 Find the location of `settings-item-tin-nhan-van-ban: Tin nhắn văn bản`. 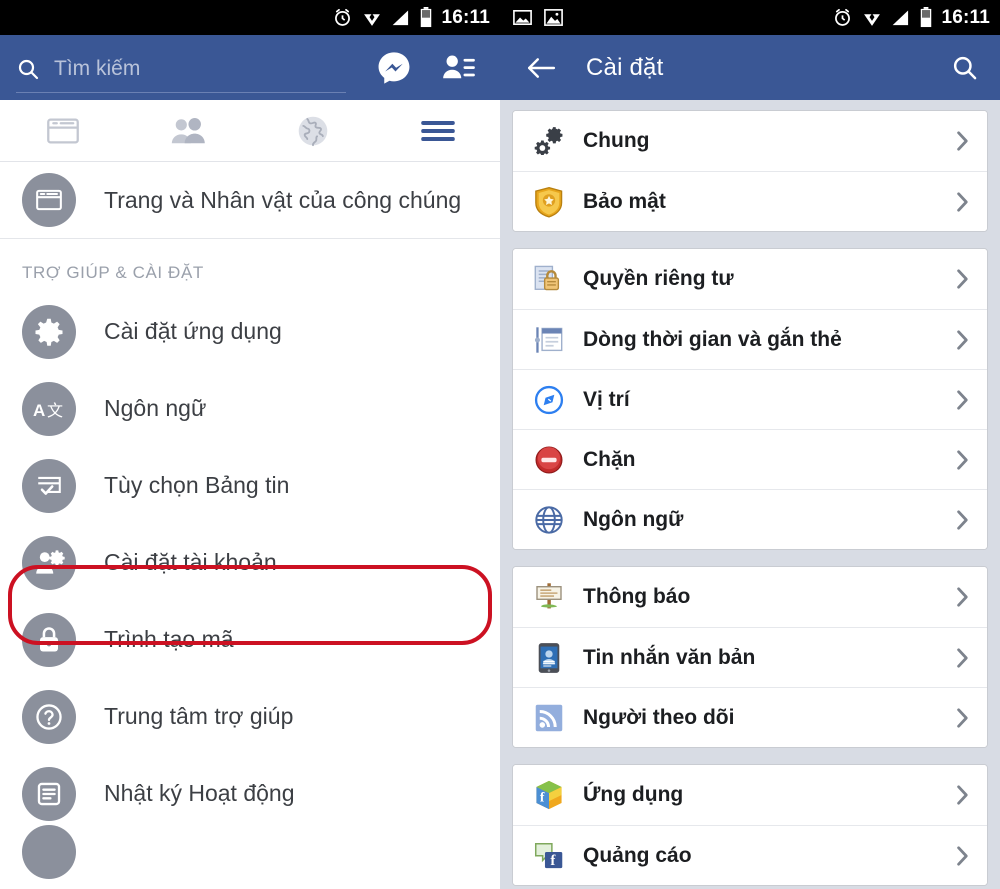

settings-item-tin-nhan-van-ban: Tin nhắn văn bản is located at coordinates (750, 657).